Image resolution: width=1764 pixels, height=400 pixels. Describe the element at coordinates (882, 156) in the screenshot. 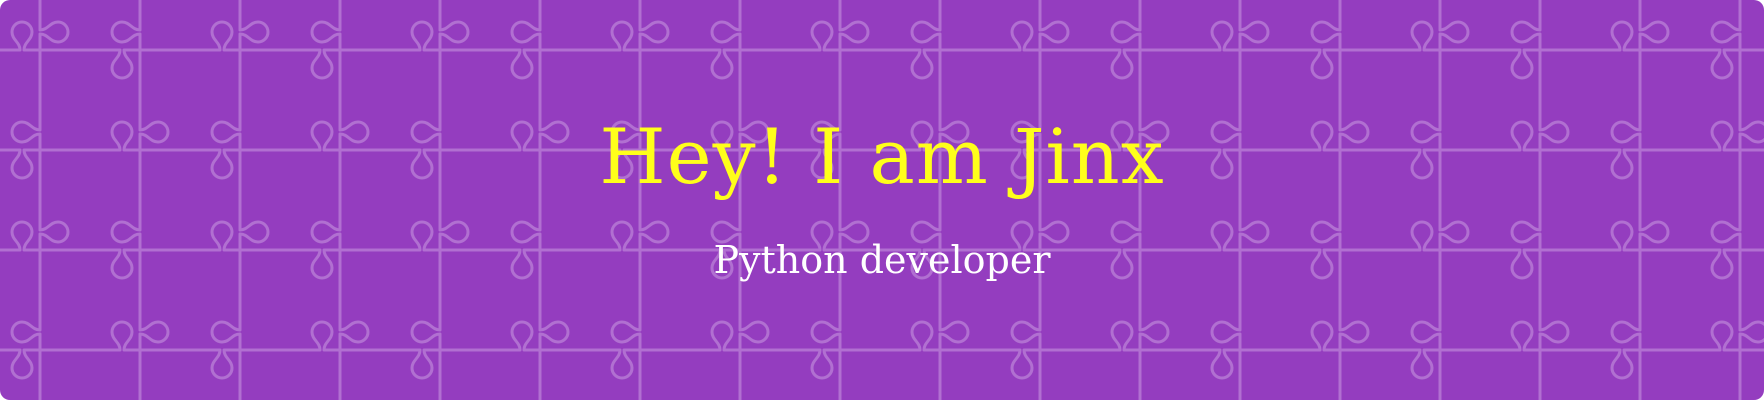

I see `banner-title: Hey! I am Jinx` at that location.